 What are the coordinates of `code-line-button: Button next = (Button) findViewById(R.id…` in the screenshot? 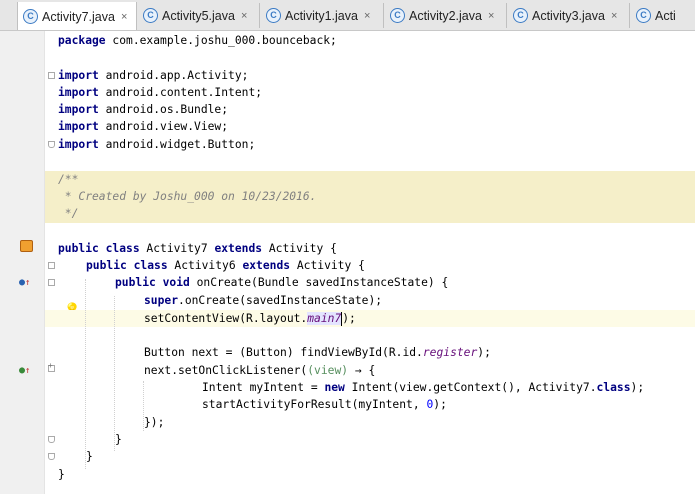 It's located at (317, 352).